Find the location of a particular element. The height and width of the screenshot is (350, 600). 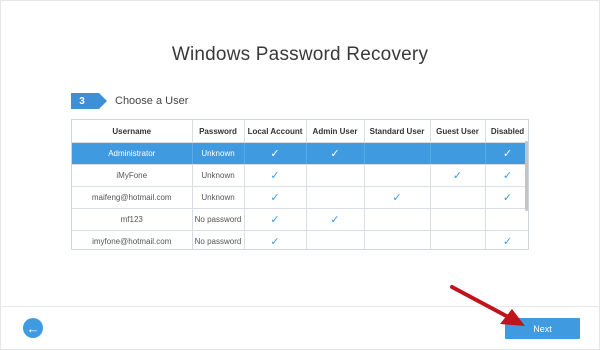

cell-username: maifeng@hotmail.com is located at coordinates (132, 197).